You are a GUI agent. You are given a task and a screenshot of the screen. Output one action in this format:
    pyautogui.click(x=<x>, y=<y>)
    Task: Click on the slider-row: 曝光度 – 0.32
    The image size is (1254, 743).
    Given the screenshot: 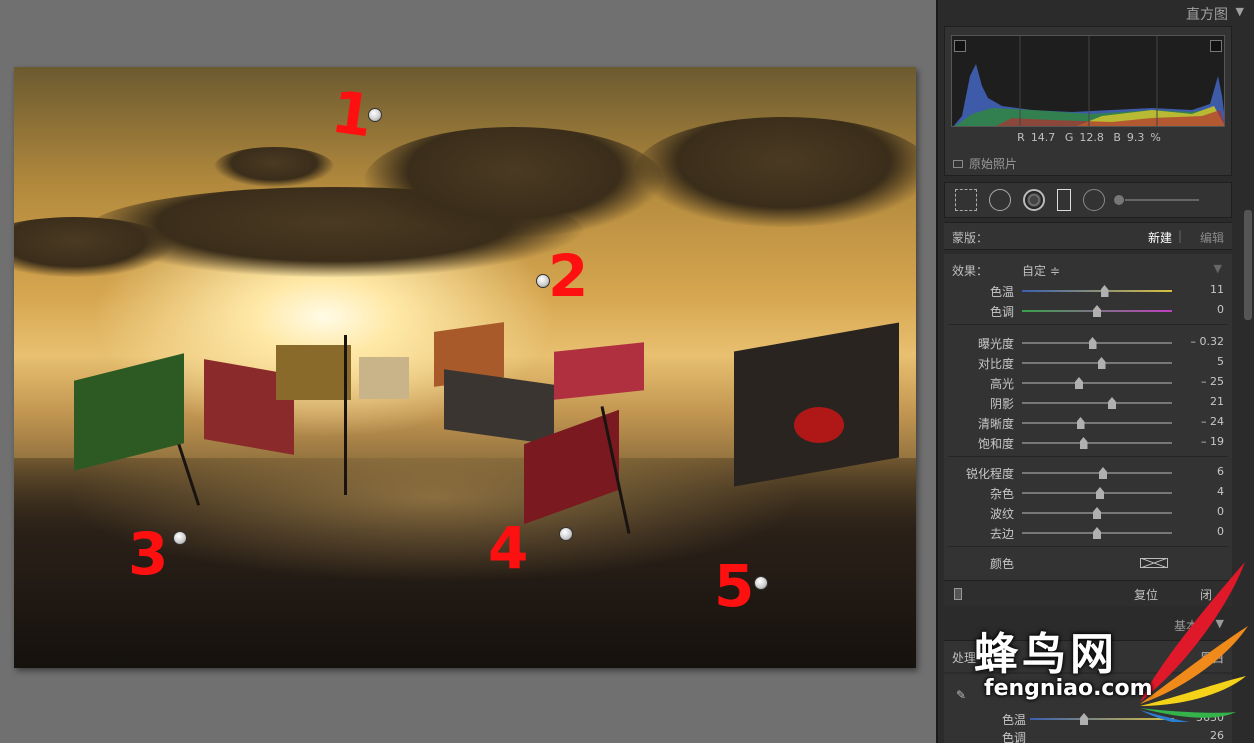 What is the action you would take?
    pyautogui.click(x=1088, y=343)
    